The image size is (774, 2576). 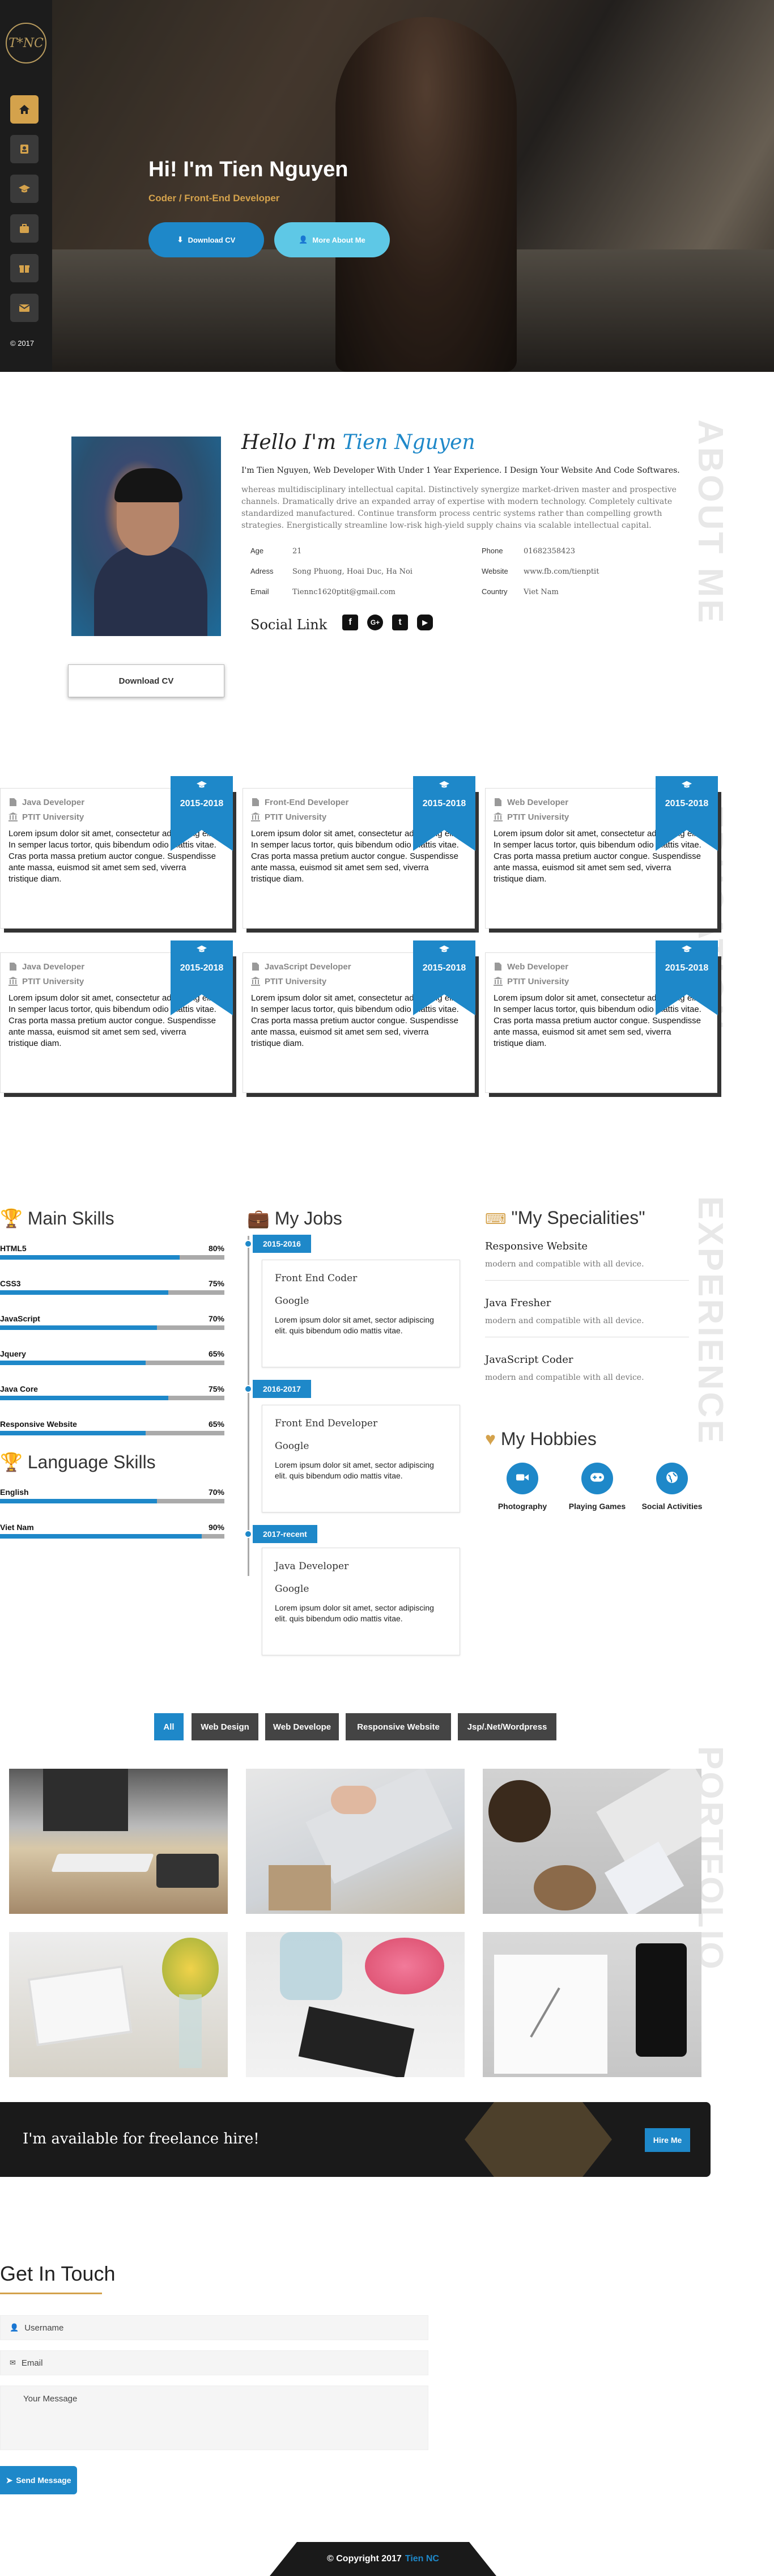 I want to click on portfolio-item-laptop-typing, so click(x=355, y=1841).